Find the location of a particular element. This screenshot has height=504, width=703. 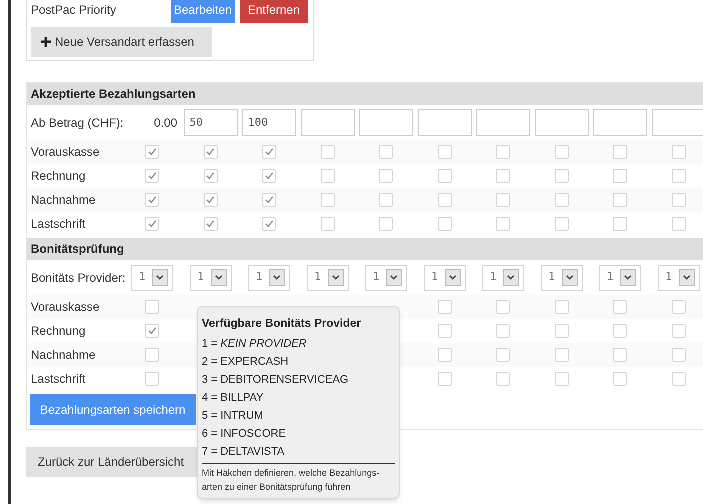

row-label: Vorauskasse is located at coordinates (65, 307).